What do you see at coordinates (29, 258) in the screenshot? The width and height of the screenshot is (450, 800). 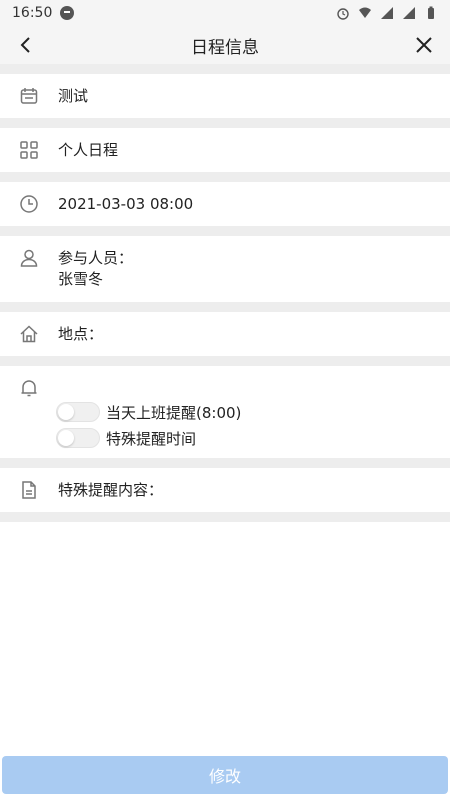 I see `person-icon` at bounding box center [29, 258].